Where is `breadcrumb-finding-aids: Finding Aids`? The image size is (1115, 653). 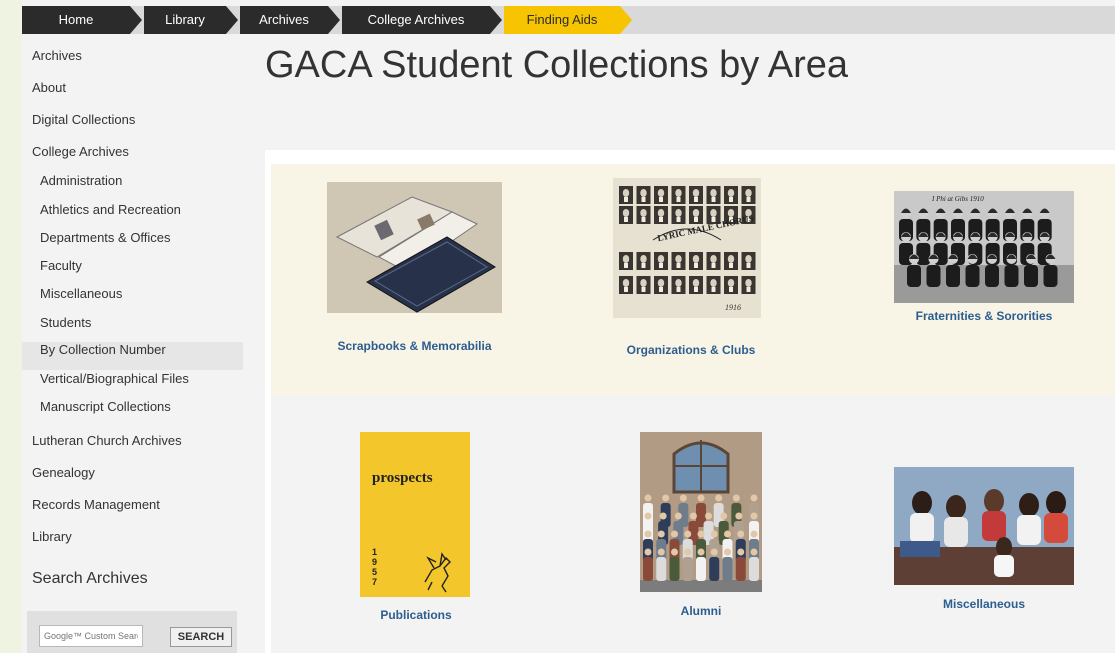 breadcrumb-finding-aids: Finding Aids is located at coordinates (562, 20).